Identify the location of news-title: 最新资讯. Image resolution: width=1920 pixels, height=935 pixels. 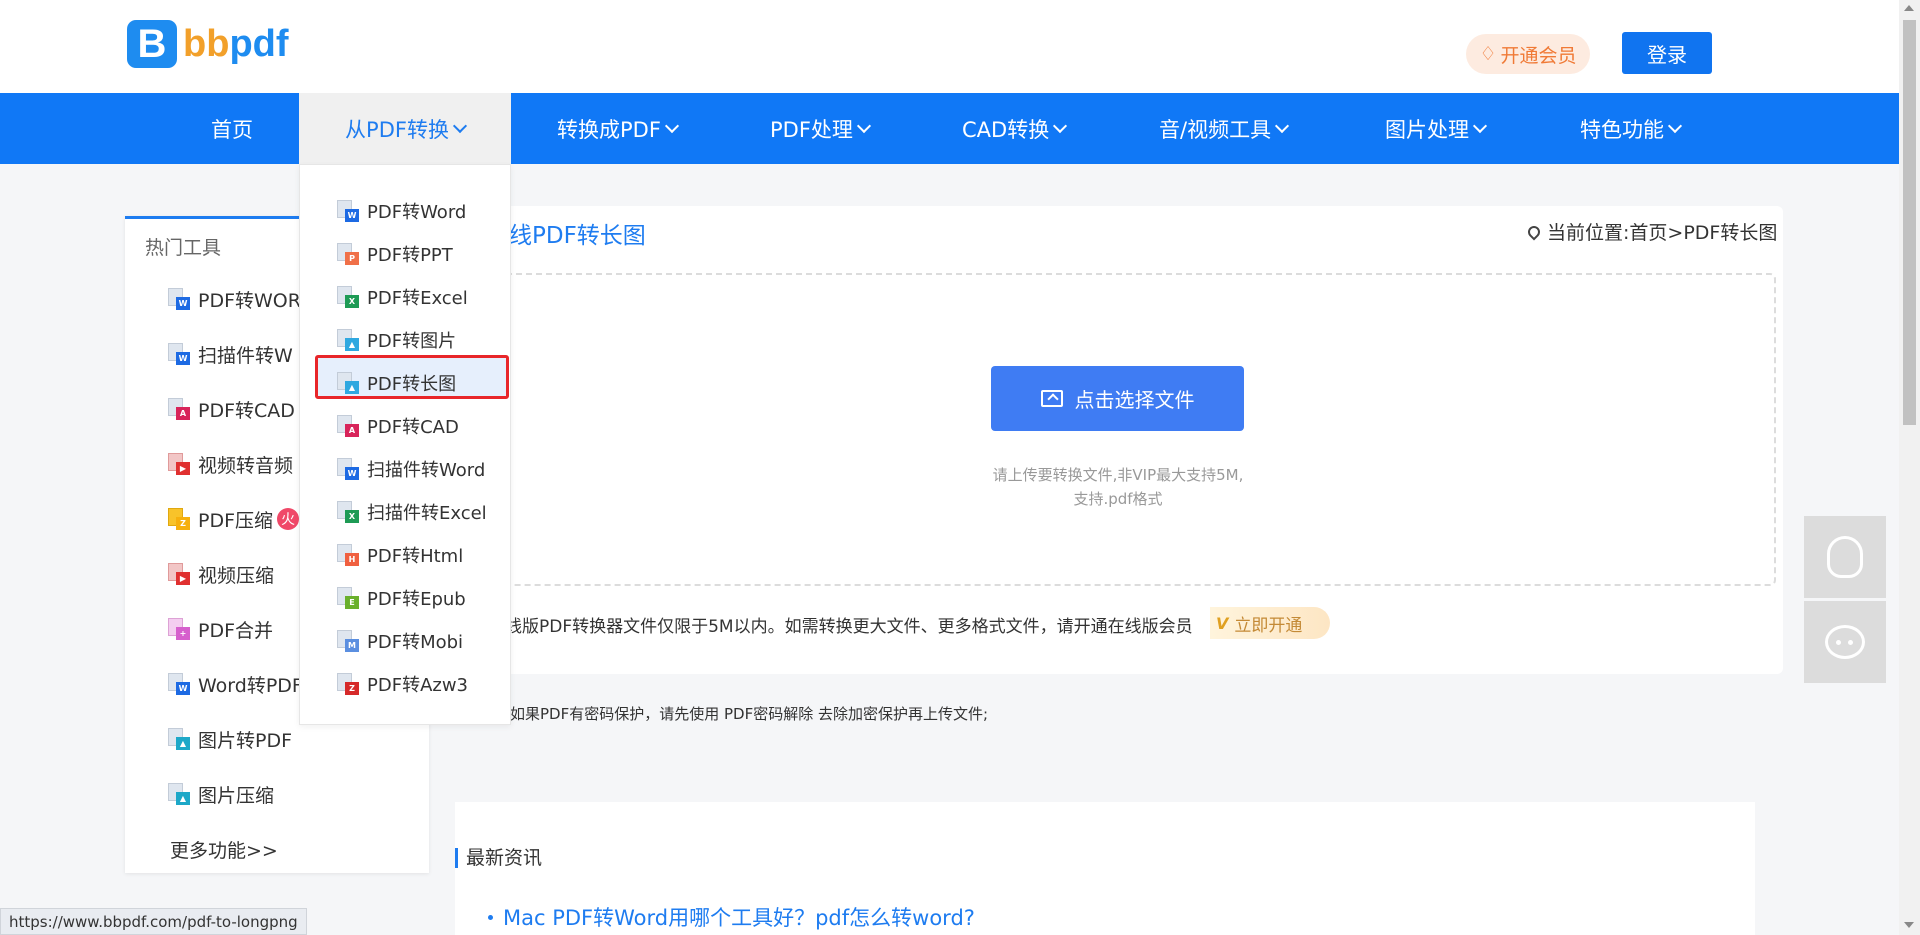
(498, 858).